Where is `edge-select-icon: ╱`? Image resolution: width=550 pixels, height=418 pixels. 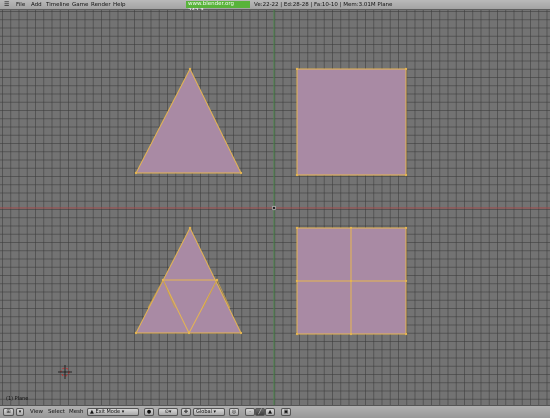 edge-select-icon: ╱ is located at coordinates (260, 412).